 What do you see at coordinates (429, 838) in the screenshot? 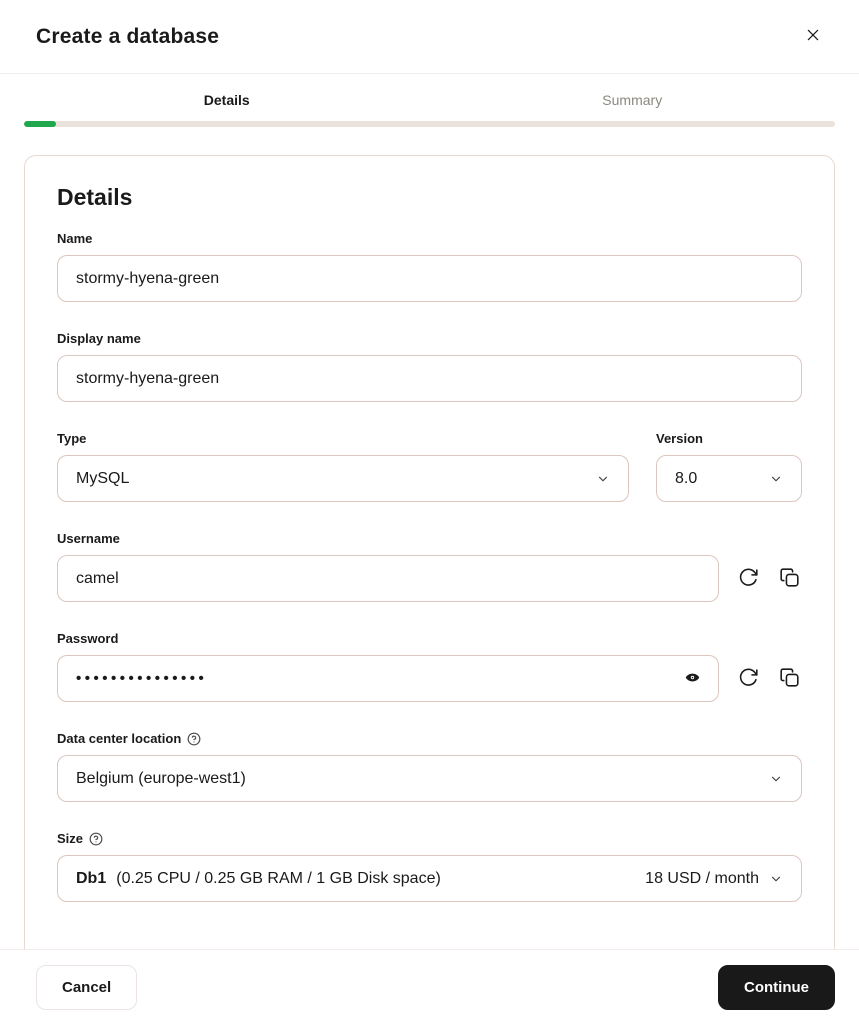
I see `size-label: Size` at bounding box center [429, 838].